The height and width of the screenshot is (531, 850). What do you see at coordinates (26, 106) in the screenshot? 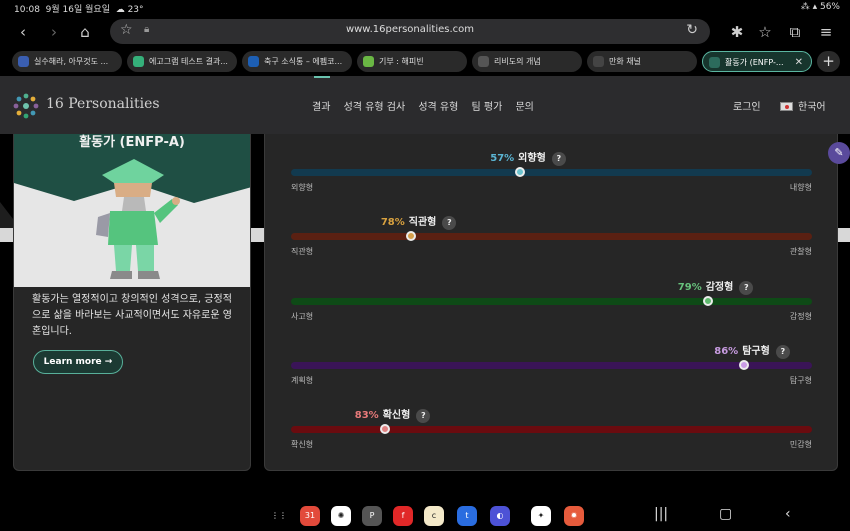
I see `logo-icon` at bounding box center [26, 106].